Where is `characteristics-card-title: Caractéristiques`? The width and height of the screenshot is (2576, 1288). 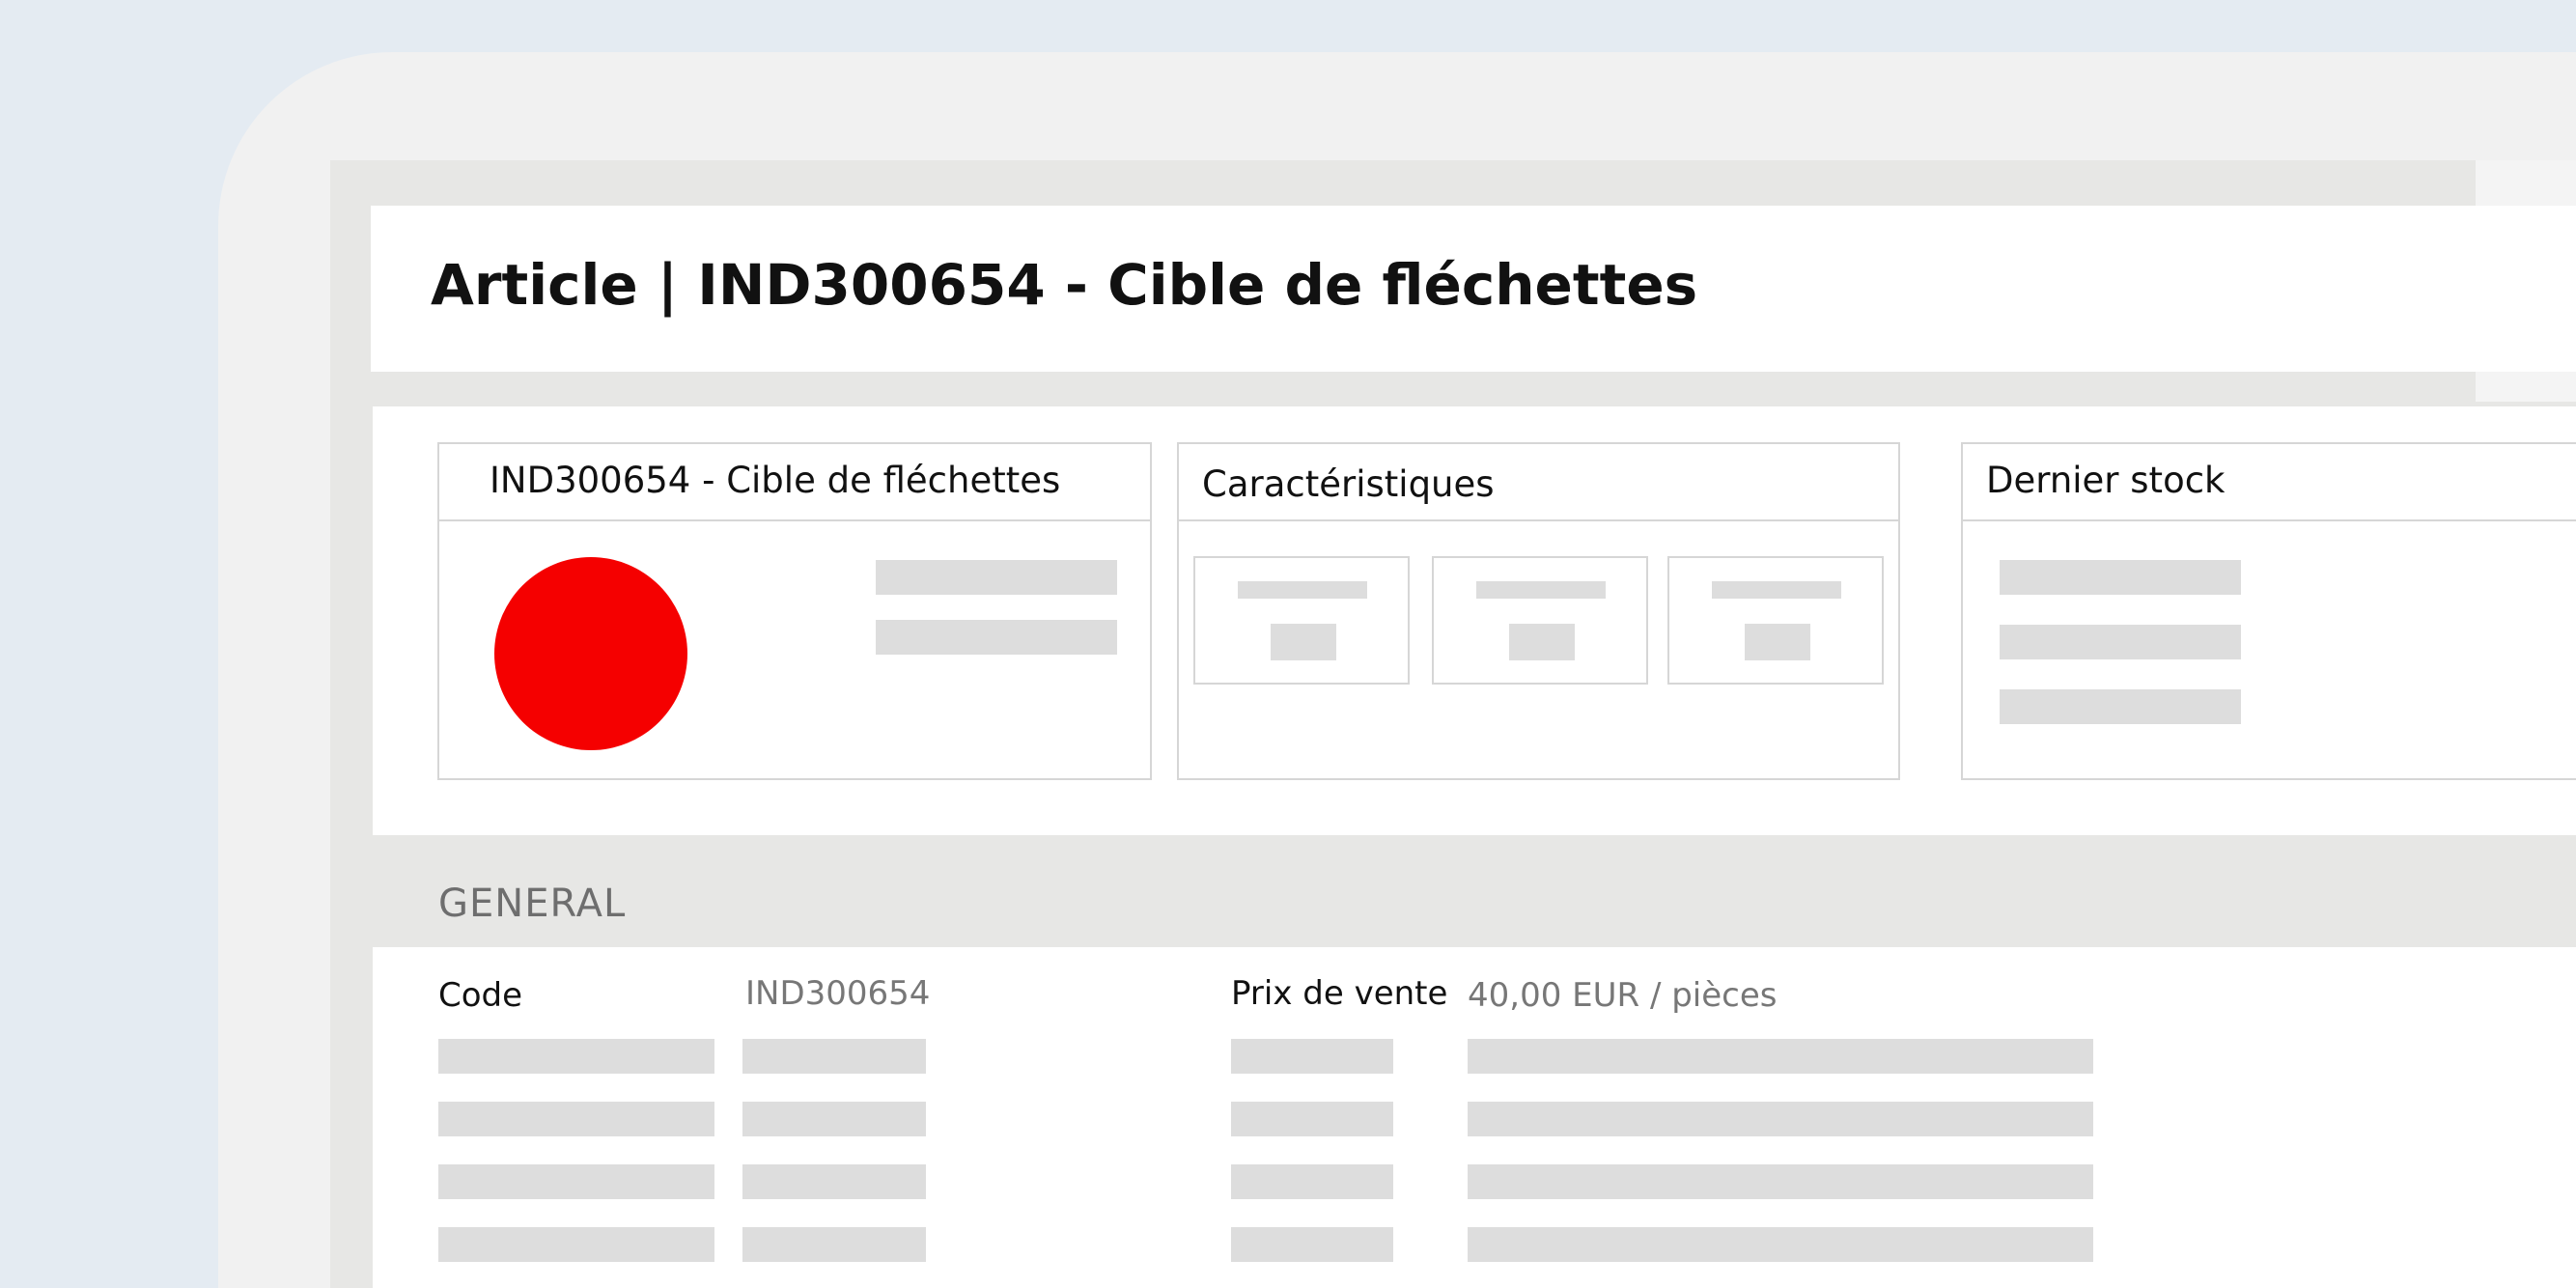
characteristics-card-title: Caractéristiques is located at coordinates (1349, 484).